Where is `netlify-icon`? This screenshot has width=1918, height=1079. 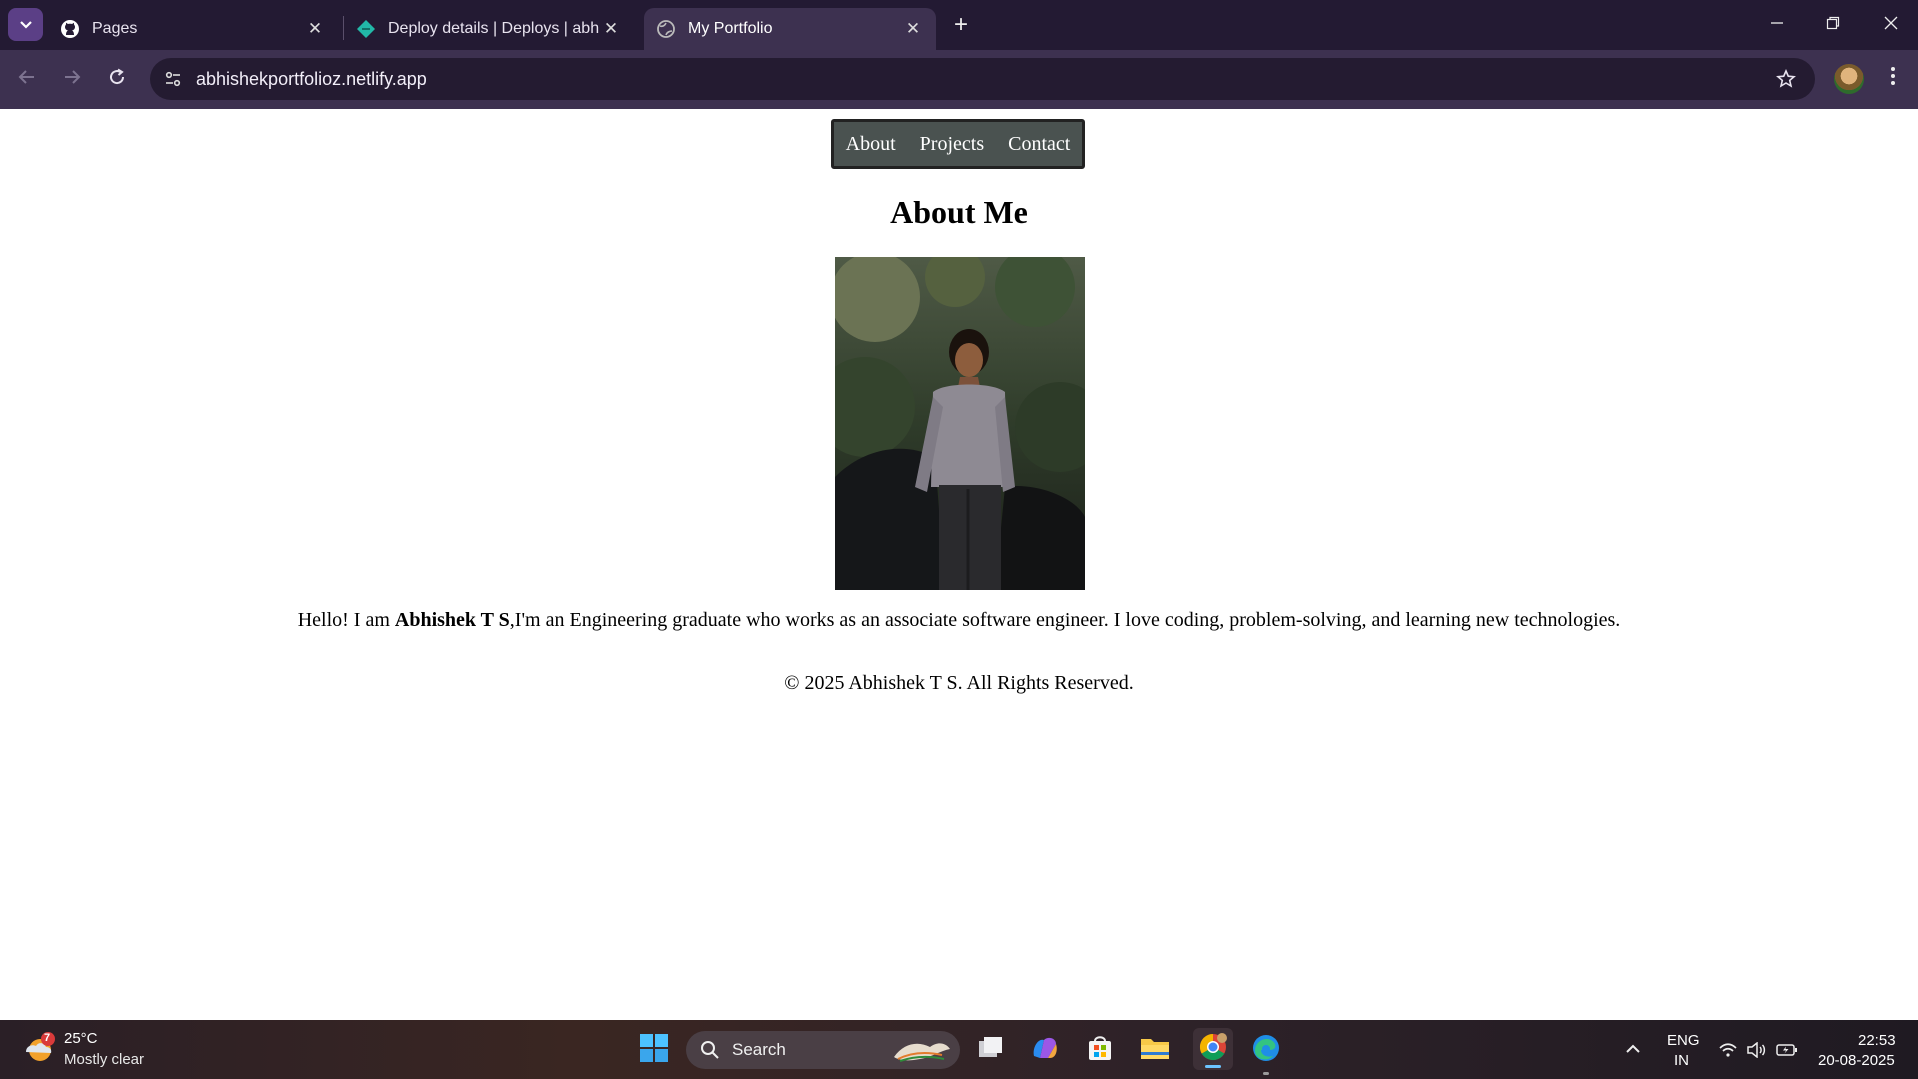
netlify-icon is located at coordinates (366, 29).